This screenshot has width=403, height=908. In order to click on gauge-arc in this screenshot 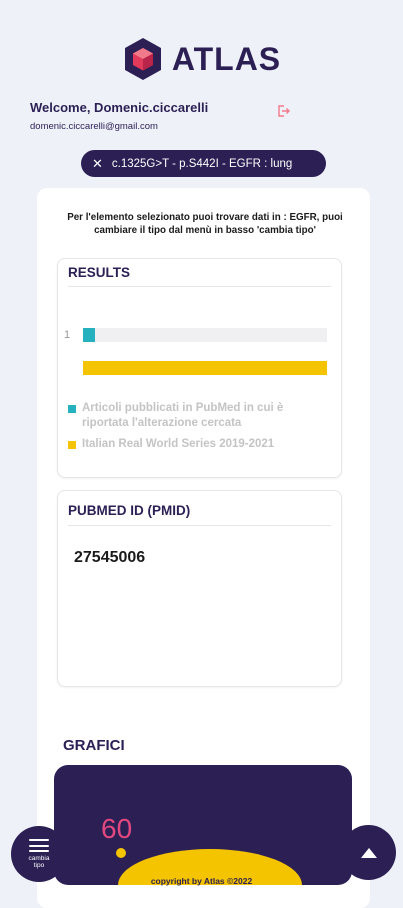, I will do `click(209, 866)`.